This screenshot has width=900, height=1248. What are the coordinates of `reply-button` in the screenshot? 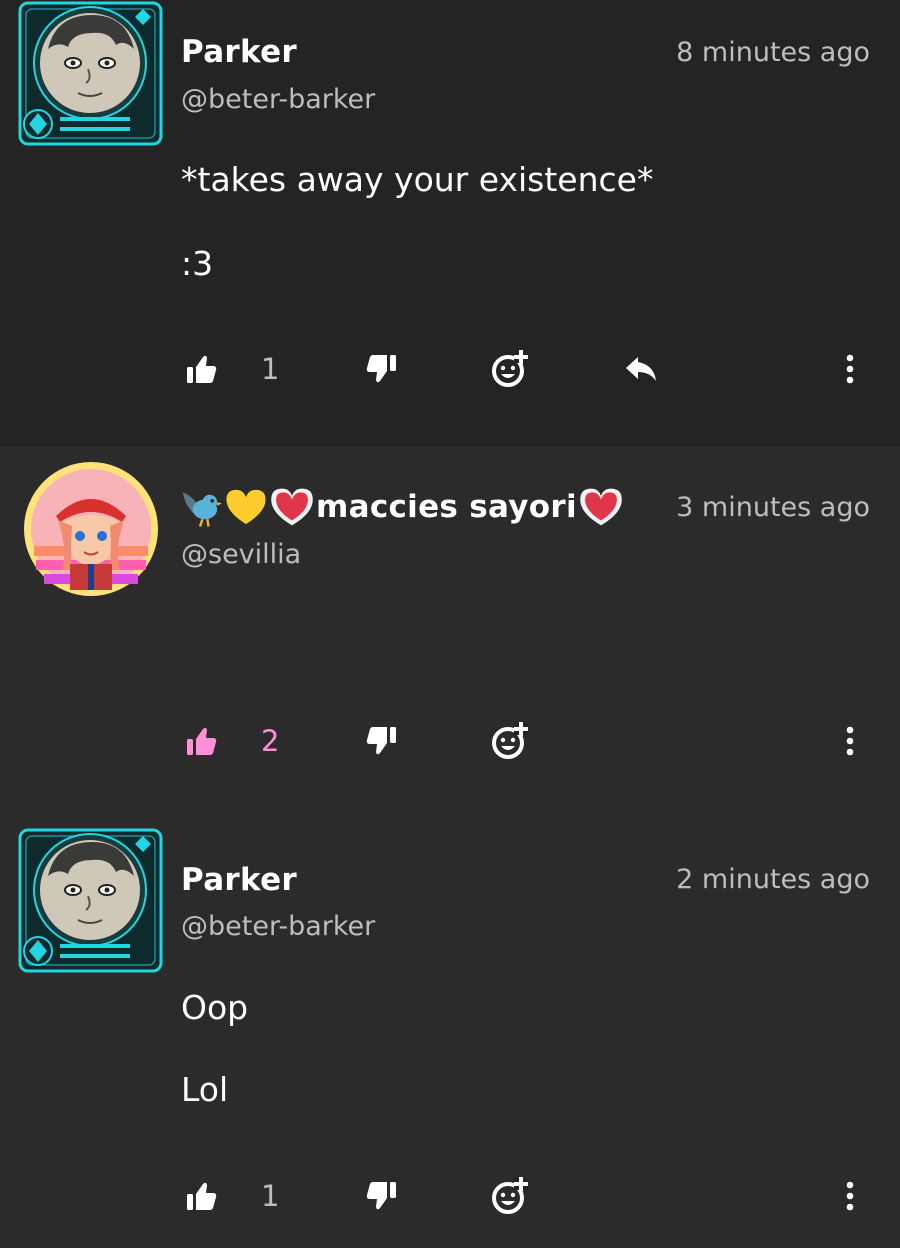 It's located at (642, 369).